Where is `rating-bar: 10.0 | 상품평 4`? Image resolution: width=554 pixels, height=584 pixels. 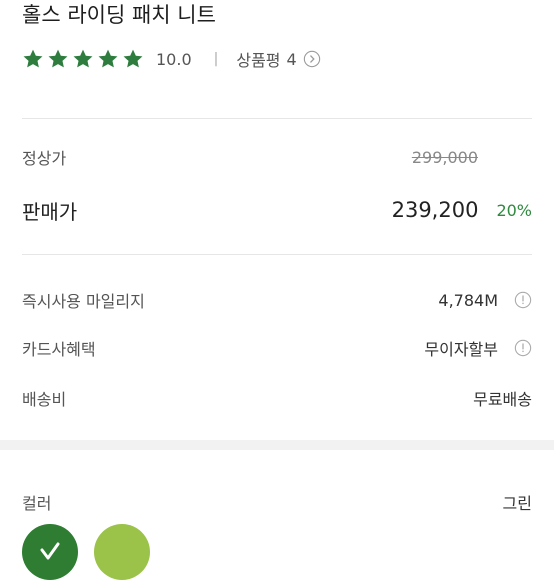
rating-bar: 10.0 | 상품평 4 is located at coordinates (171, 59).